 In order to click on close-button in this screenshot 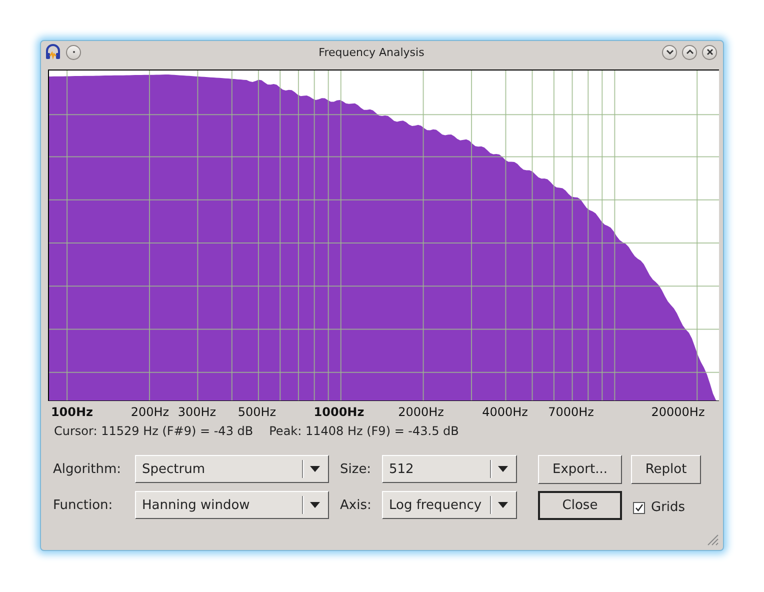, I will do `click(709, 52)`.